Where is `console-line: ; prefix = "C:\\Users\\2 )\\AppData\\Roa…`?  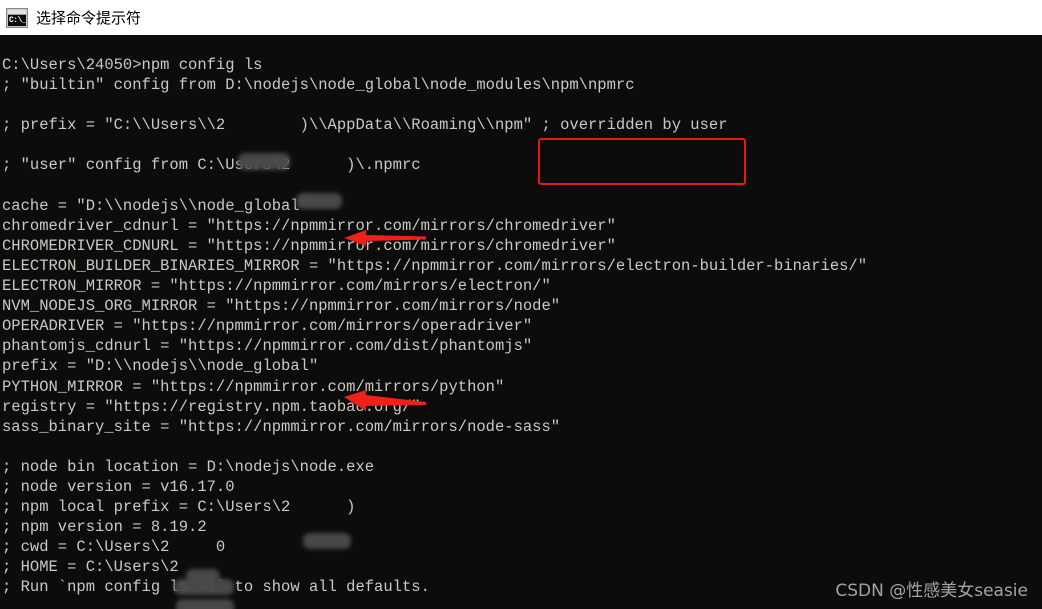 console-line: ; prefix = "C:\\Users\\2 )\\AppData\\Roa… is located at coordinates (365, 125).